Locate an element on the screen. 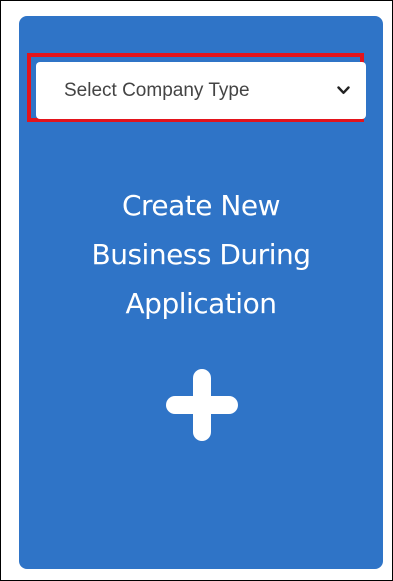 Image resolution: width=393 pixels, height=581 pixels. chevron-down-icon is located at coordinates (343, 91).